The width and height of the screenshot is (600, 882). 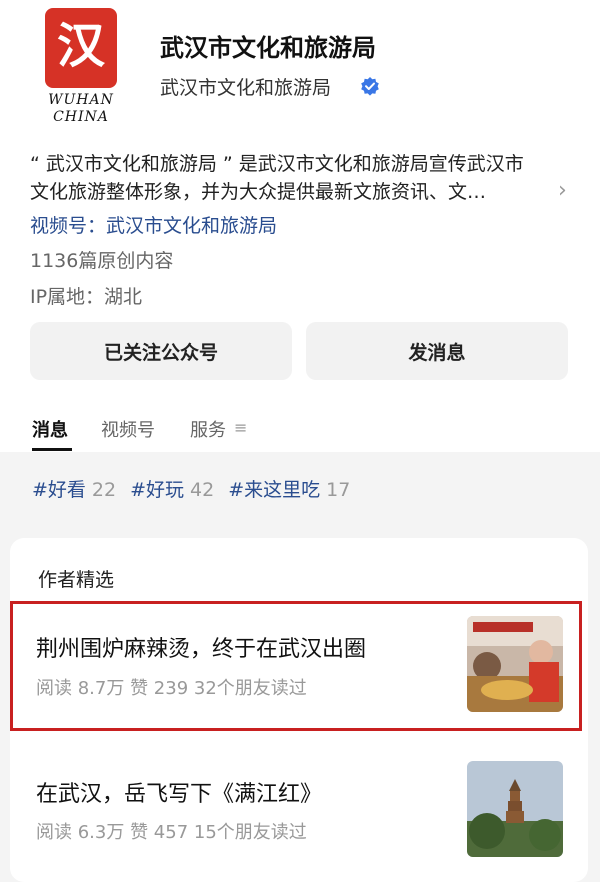 I want to click on expand-description-chevron-icon: ›, so click(x=562, y=190).